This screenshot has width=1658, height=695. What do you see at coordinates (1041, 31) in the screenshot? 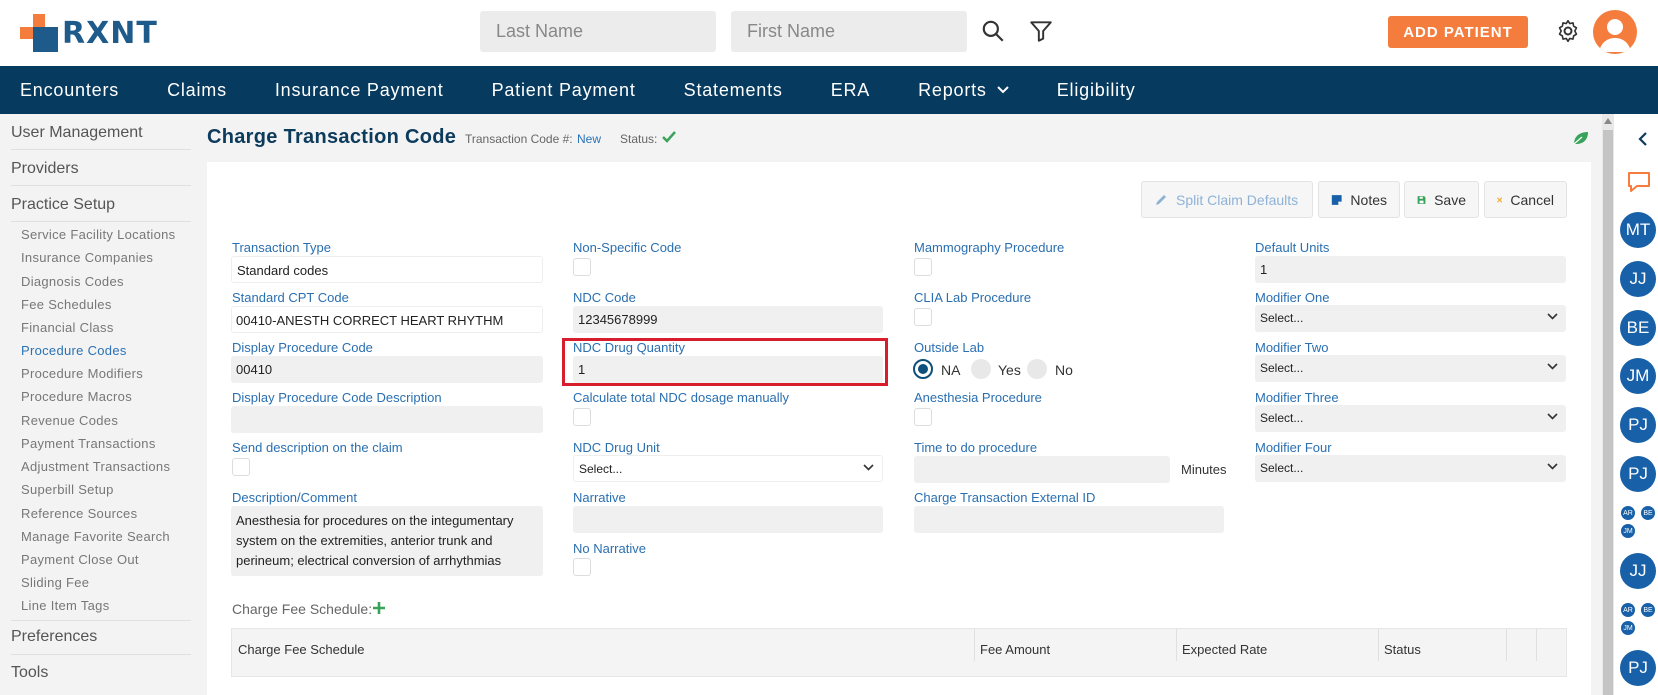
I see `filter-icon` at bounding box center [1041, 31].